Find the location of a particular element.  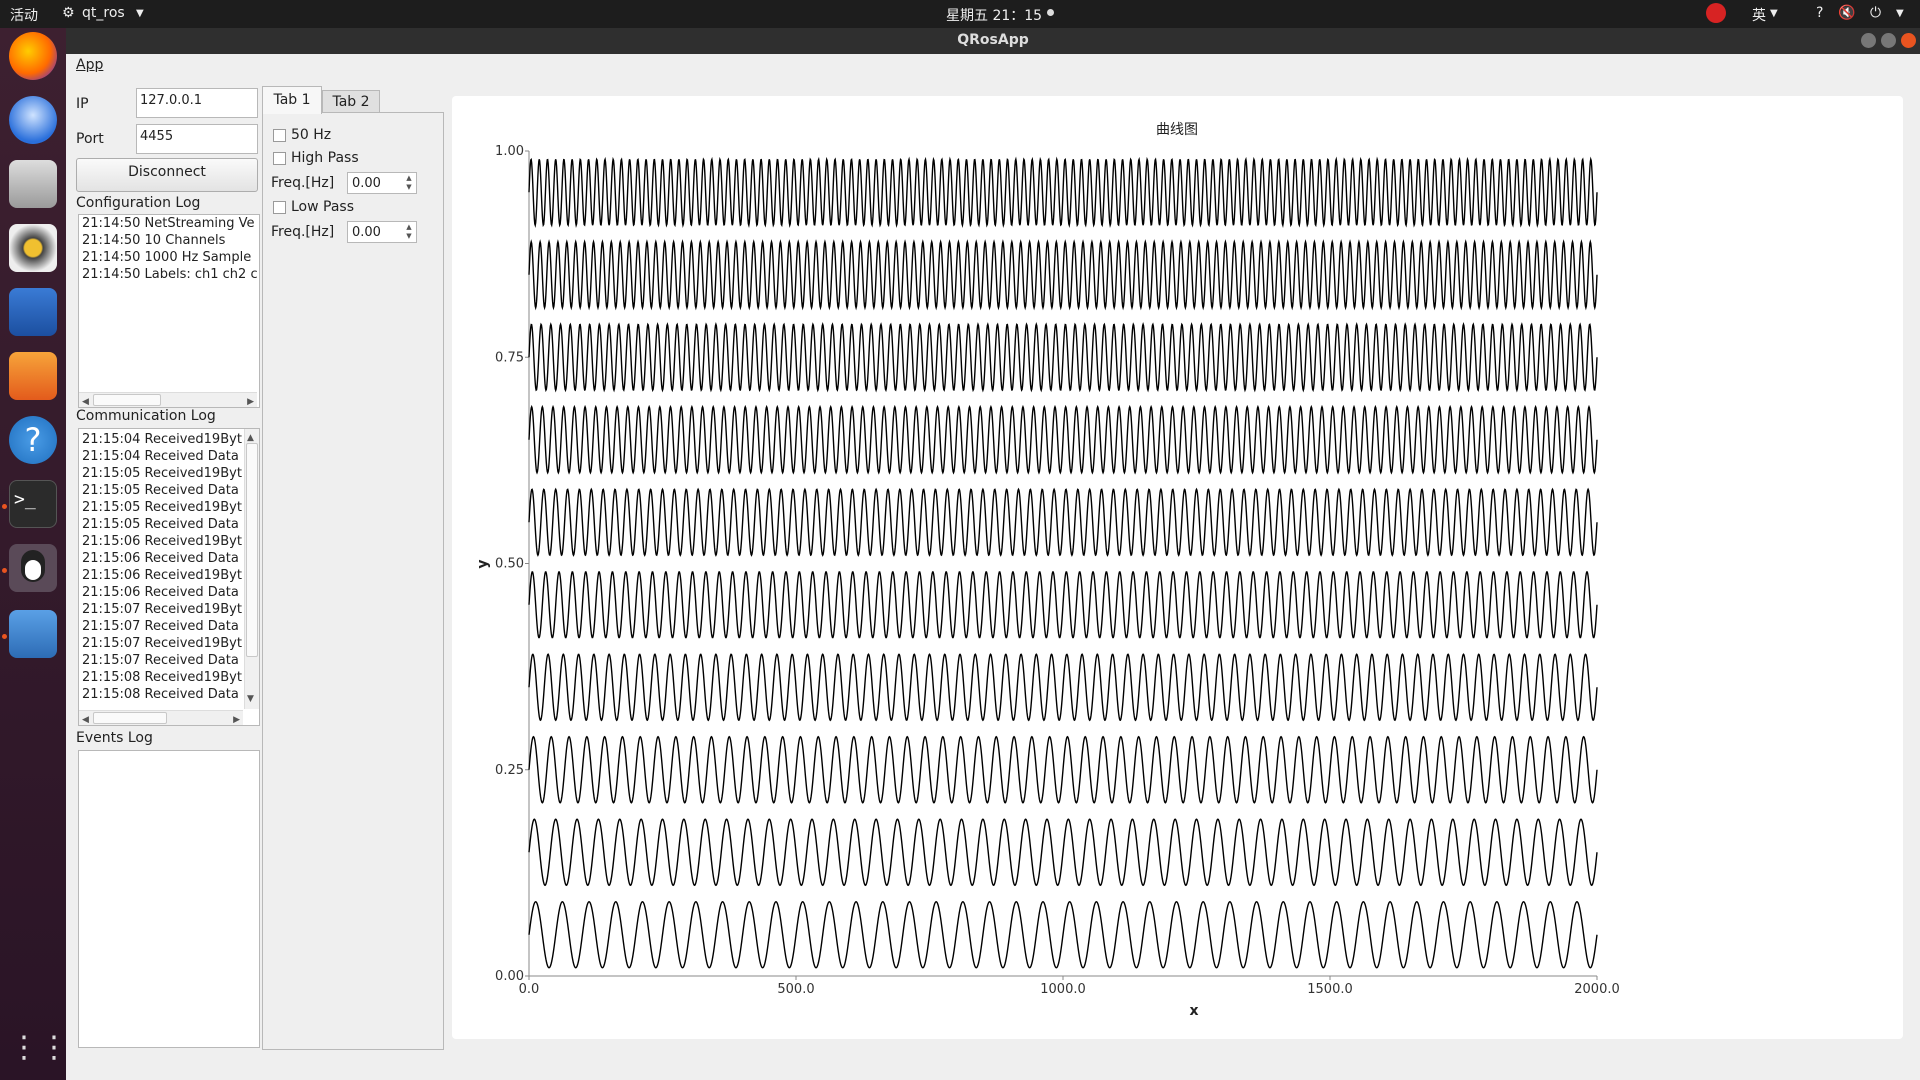

y-axis-label: y is located at coordinates (483, 563).